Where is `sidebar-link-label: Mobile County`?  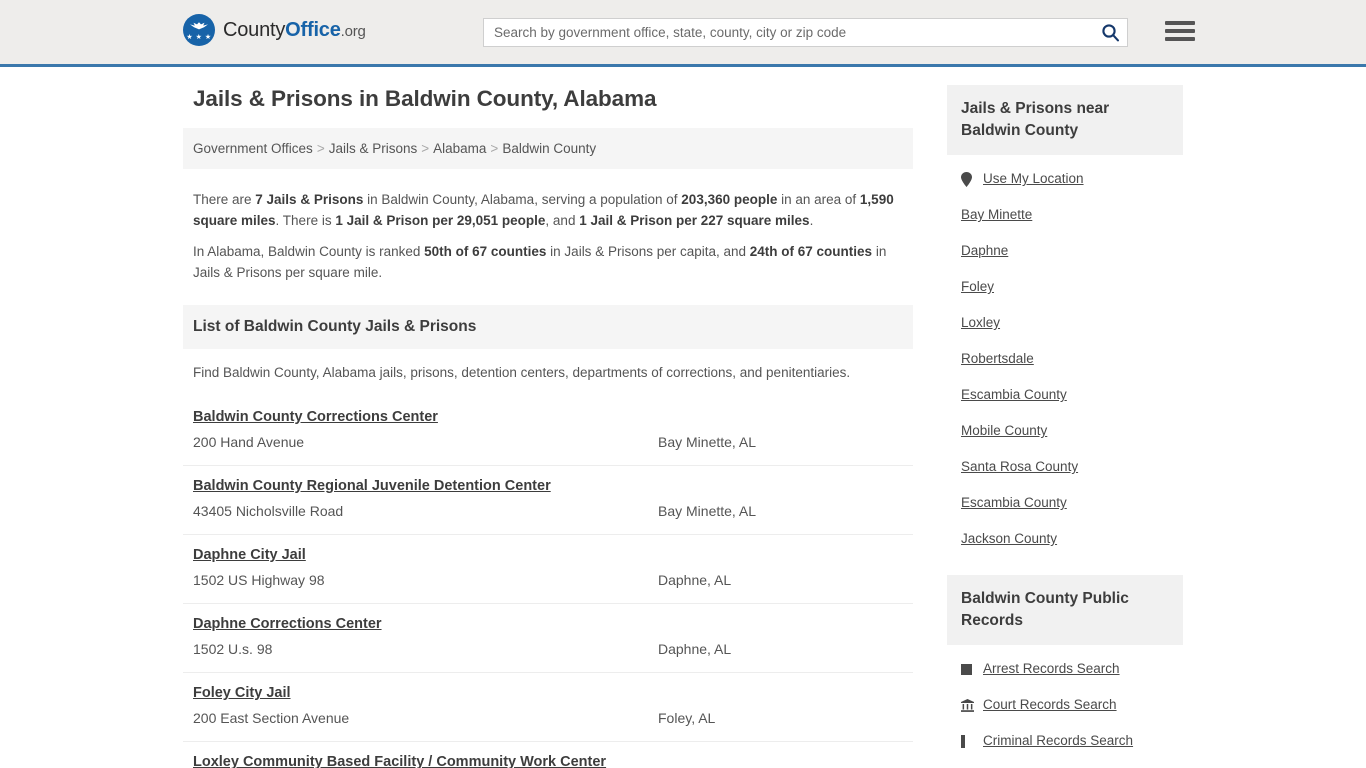
sidebar-link-label: Mobile County is located at coordinates (1004, 431).